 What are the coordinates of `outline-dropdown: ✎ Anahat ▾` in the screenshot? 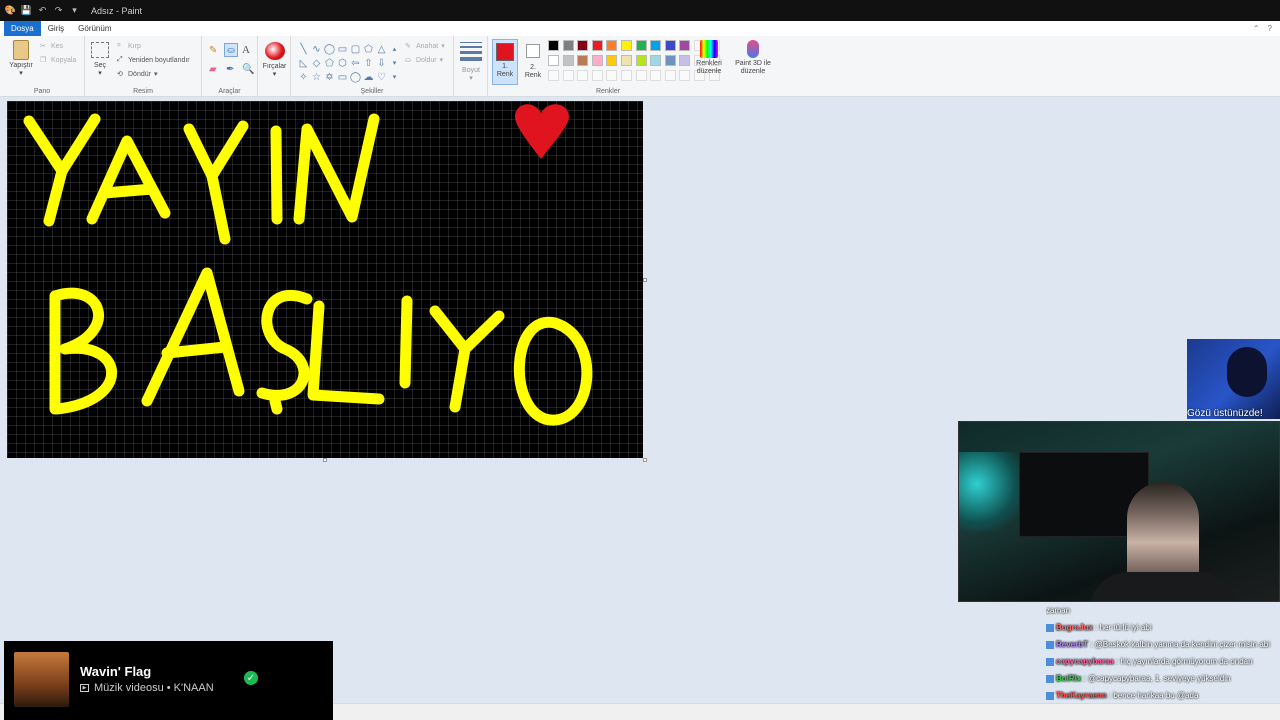 It's located at (425, 46).